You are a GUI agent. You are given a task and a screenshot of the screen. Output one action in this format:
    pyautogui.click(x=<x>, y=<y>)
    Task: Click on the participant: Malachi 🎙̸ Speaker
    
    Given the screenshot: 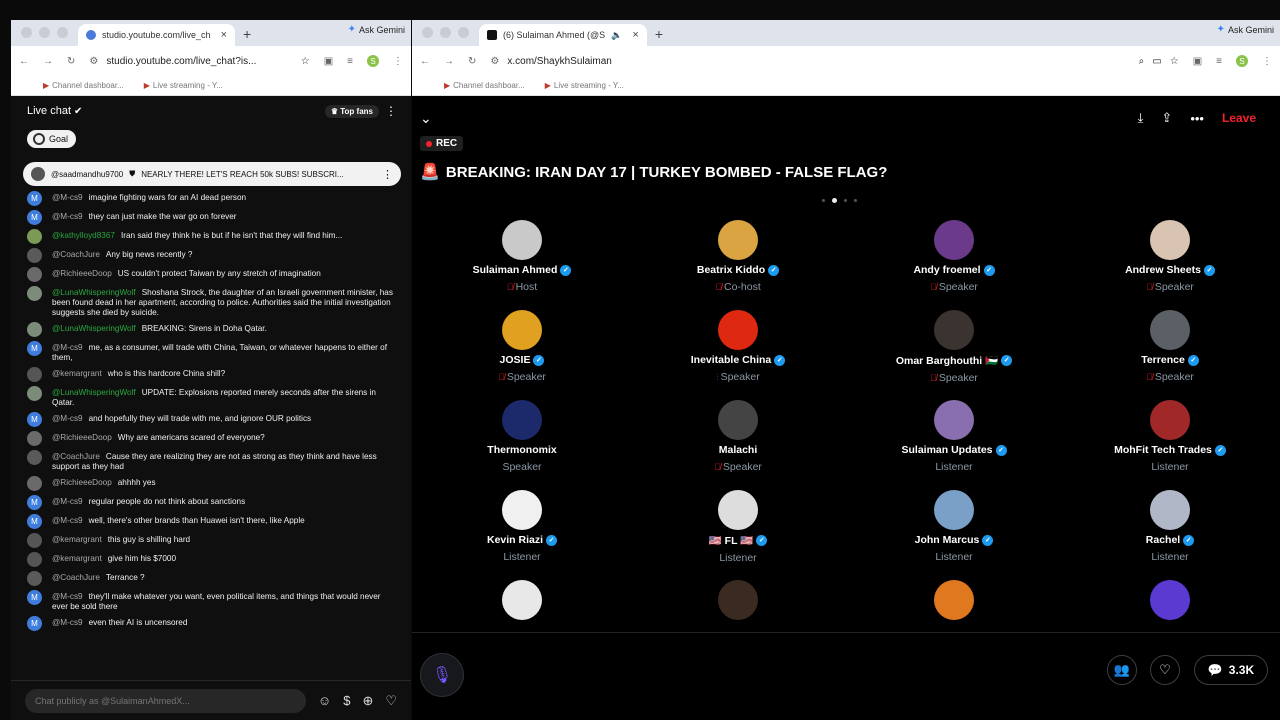 What is the action you would take?
    pyautogui.click(x=738, y=436)
    